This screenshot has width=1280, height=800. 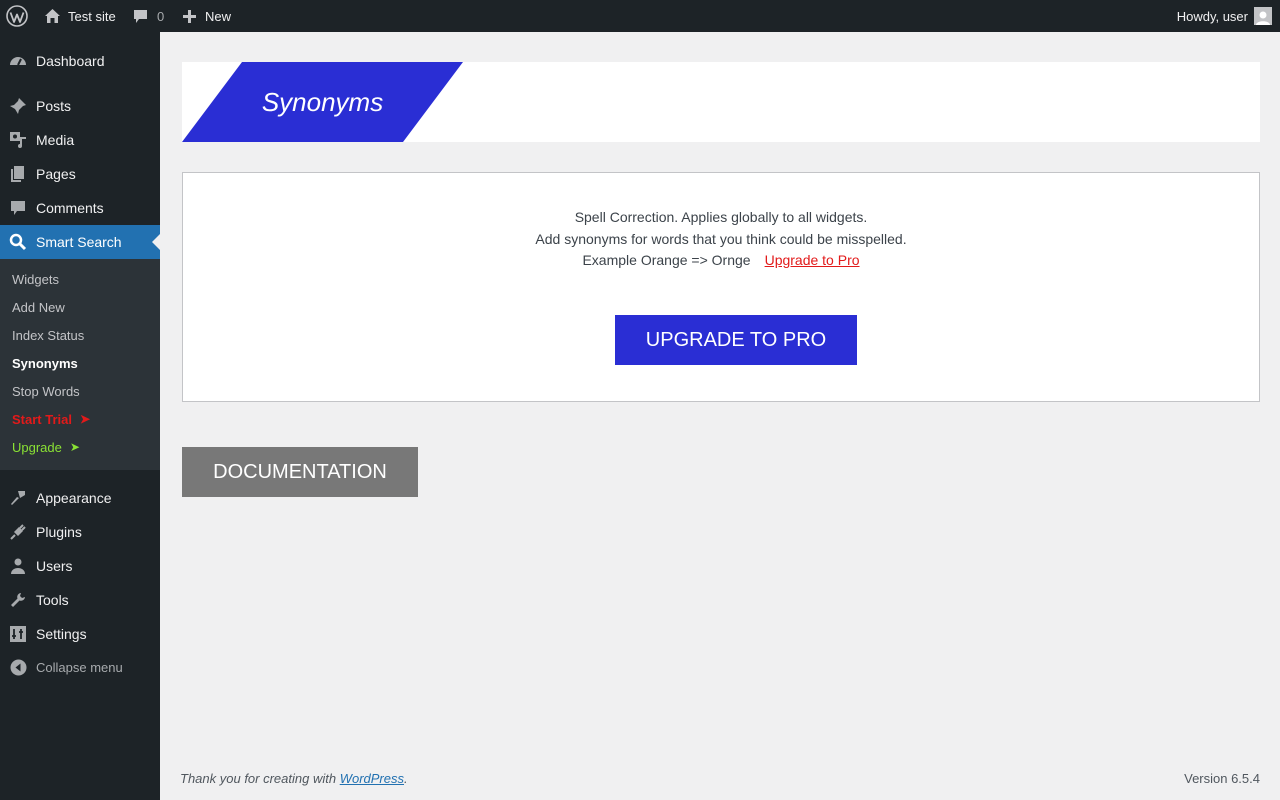 What do you see at coordinates (80, 600) in the screenshot?
I see `menu-item-tools: Tools` at bounding box center [80, 600].